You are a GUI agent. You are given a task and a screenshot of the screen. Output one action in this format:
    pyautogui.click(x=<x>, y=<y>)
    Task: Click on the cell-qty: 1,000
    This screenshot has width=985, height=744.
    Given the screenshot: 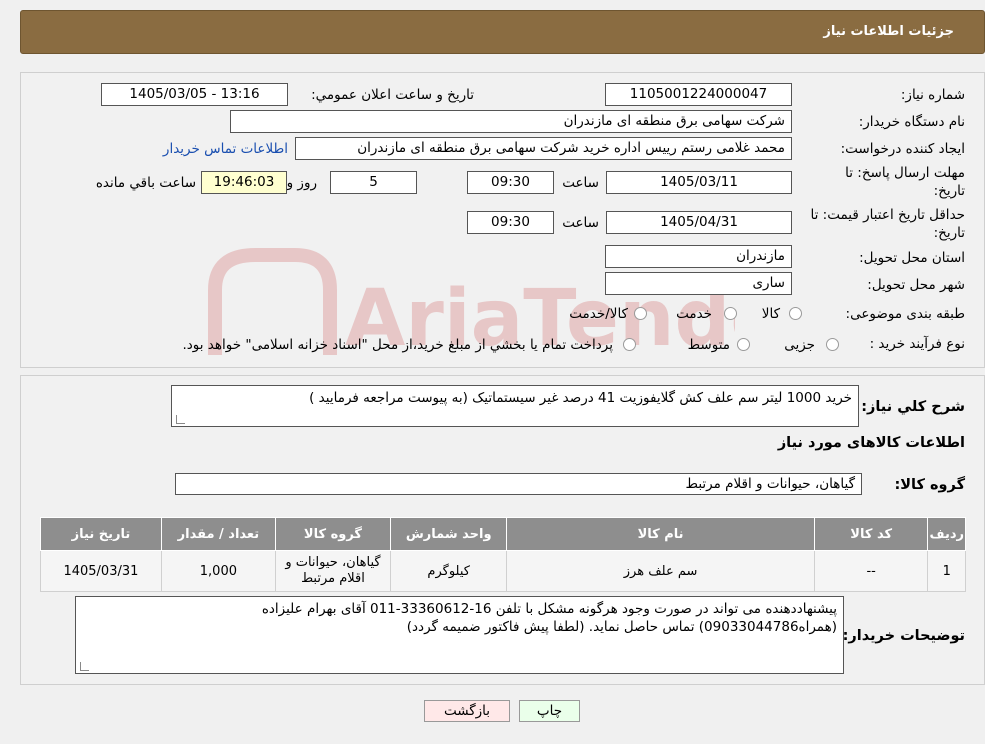 What is the action you would take?
    pyautogui.click(x=218, y=571)
    